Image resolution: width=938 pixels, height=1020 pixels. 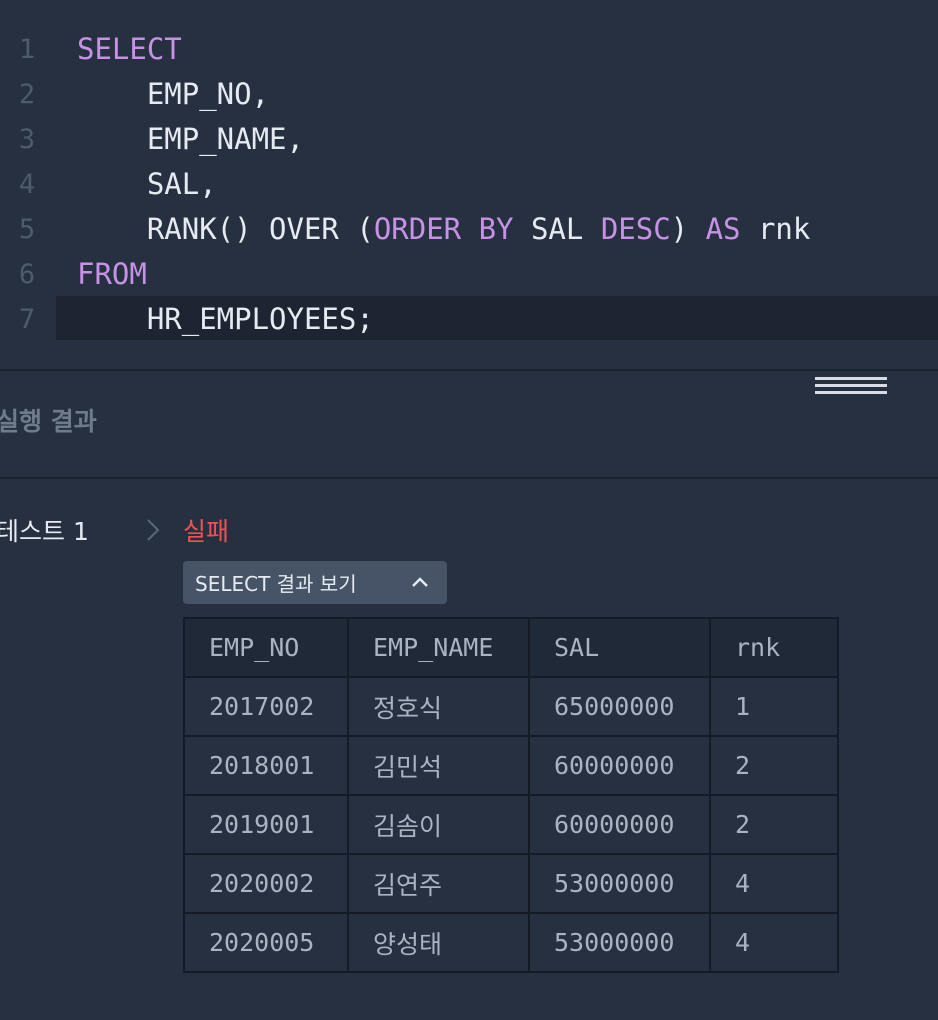 I want to click on line-number: 1, so click(x=27, y=49).